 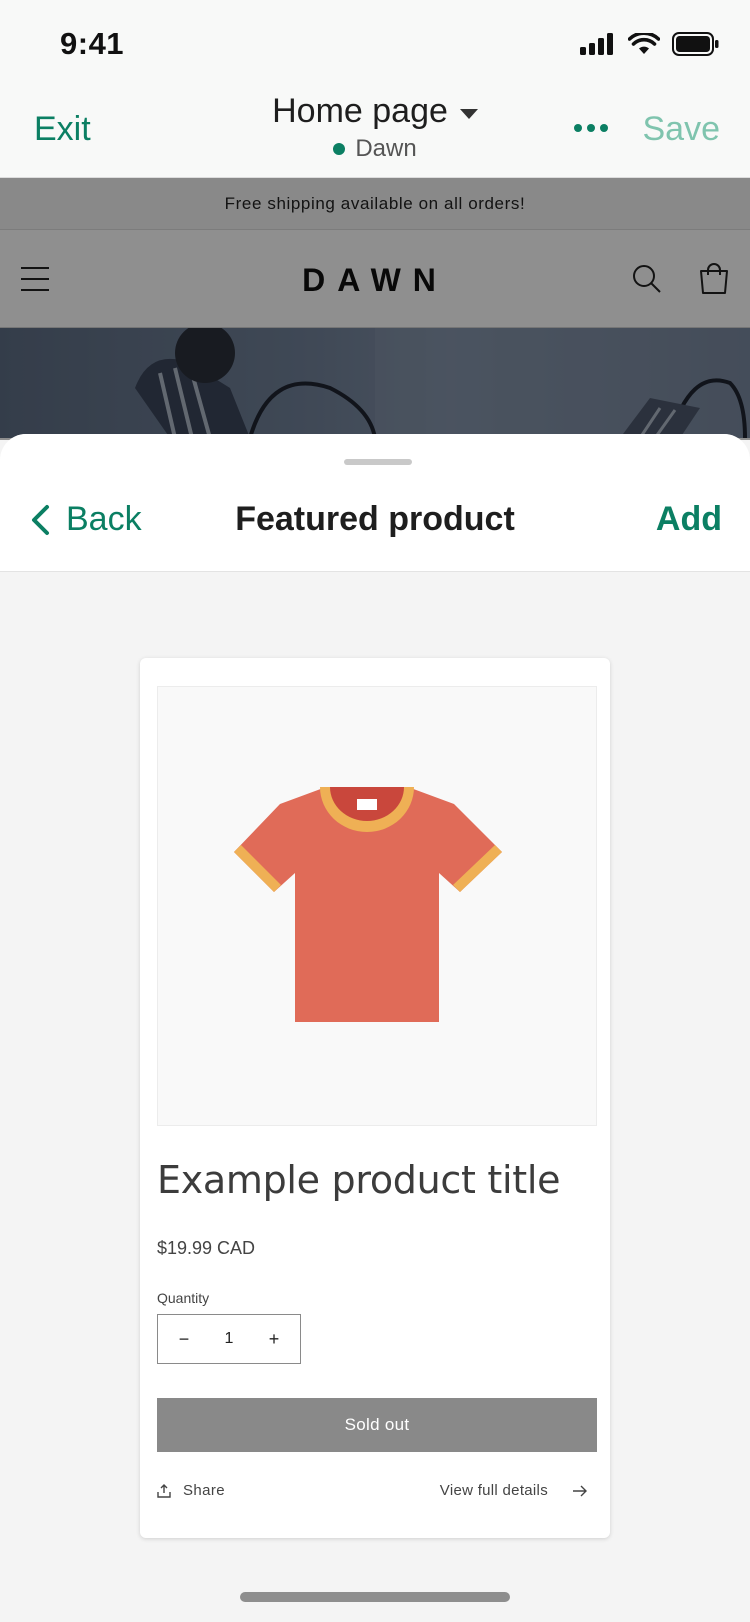 I want to click on share-link: Share, so click(x=191, y=1490).